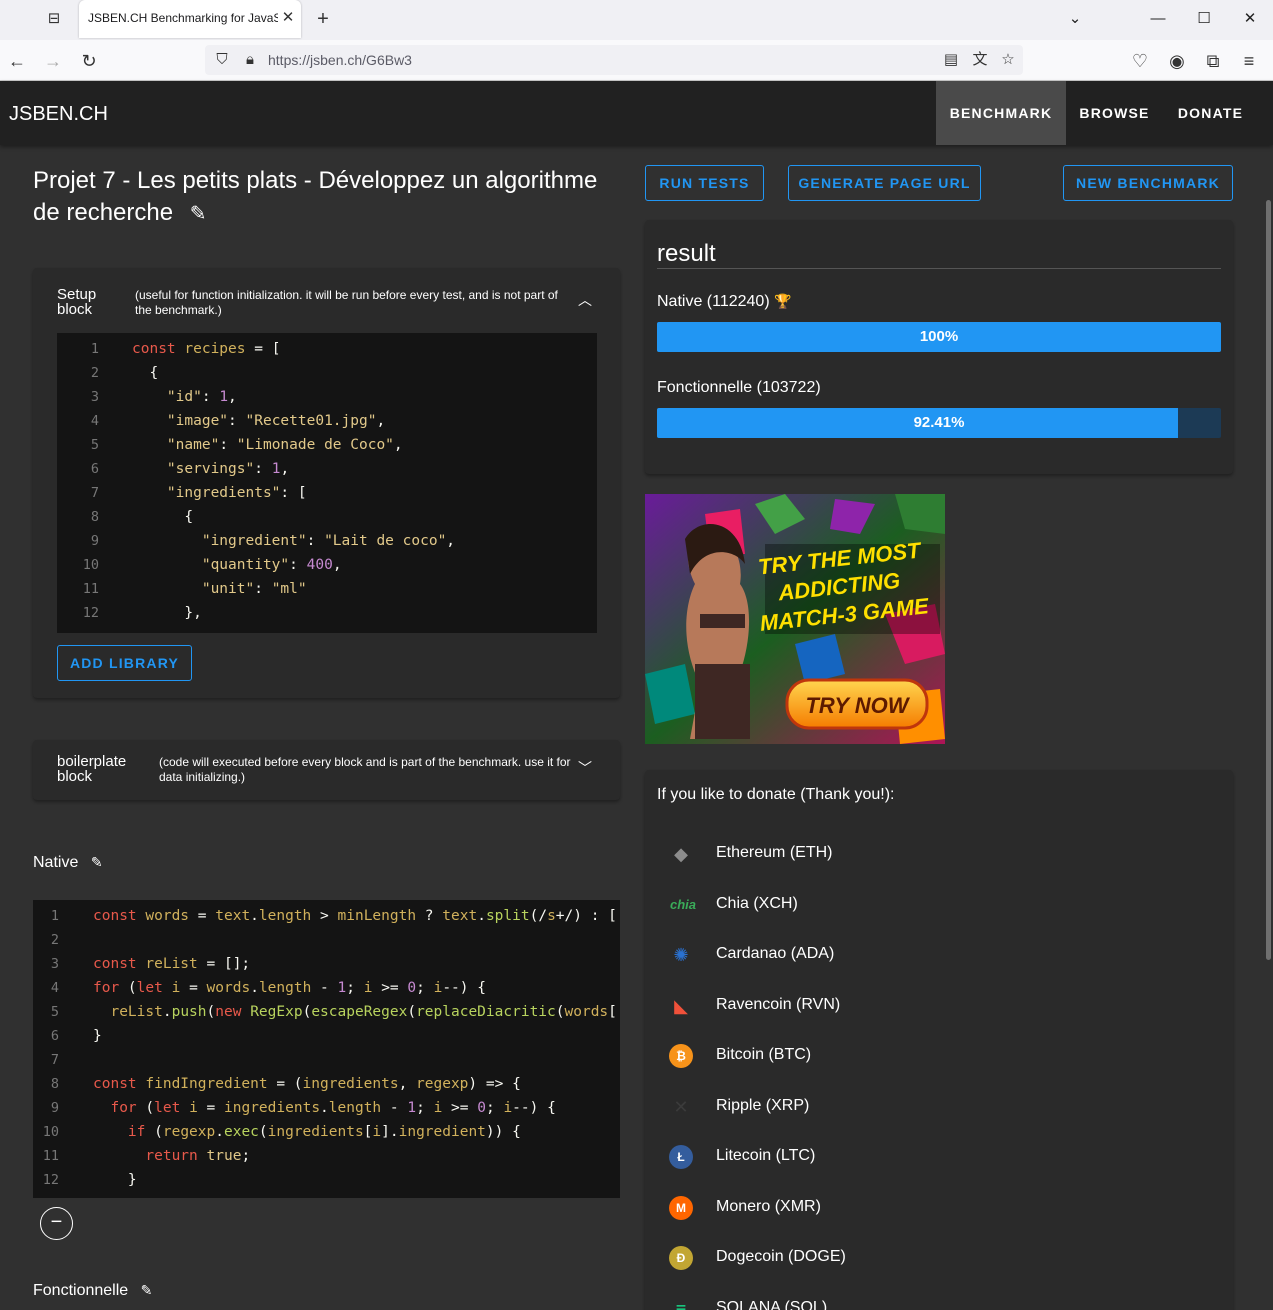  What do you see at coordinates (939, 1299) in the screenshot?
I see `coin-item: ≡ SOLANA (SOL)` at bounding box center [939, 1299].